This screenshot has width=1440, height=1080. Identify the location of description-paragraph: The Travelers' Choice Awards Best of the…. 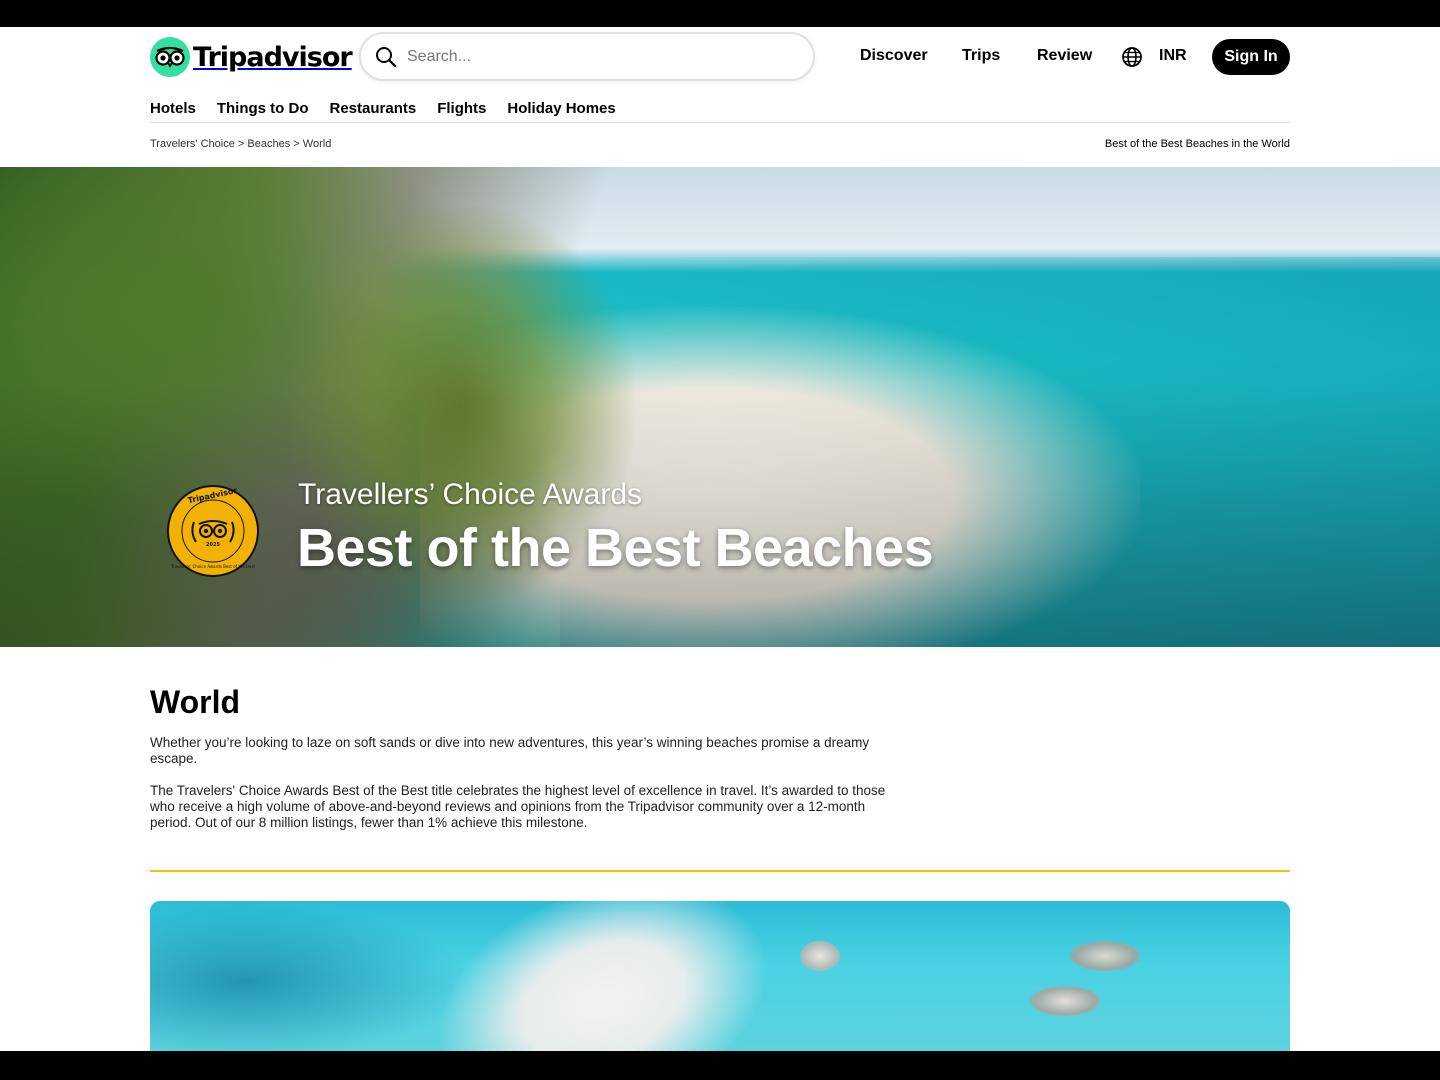
(518, 806).